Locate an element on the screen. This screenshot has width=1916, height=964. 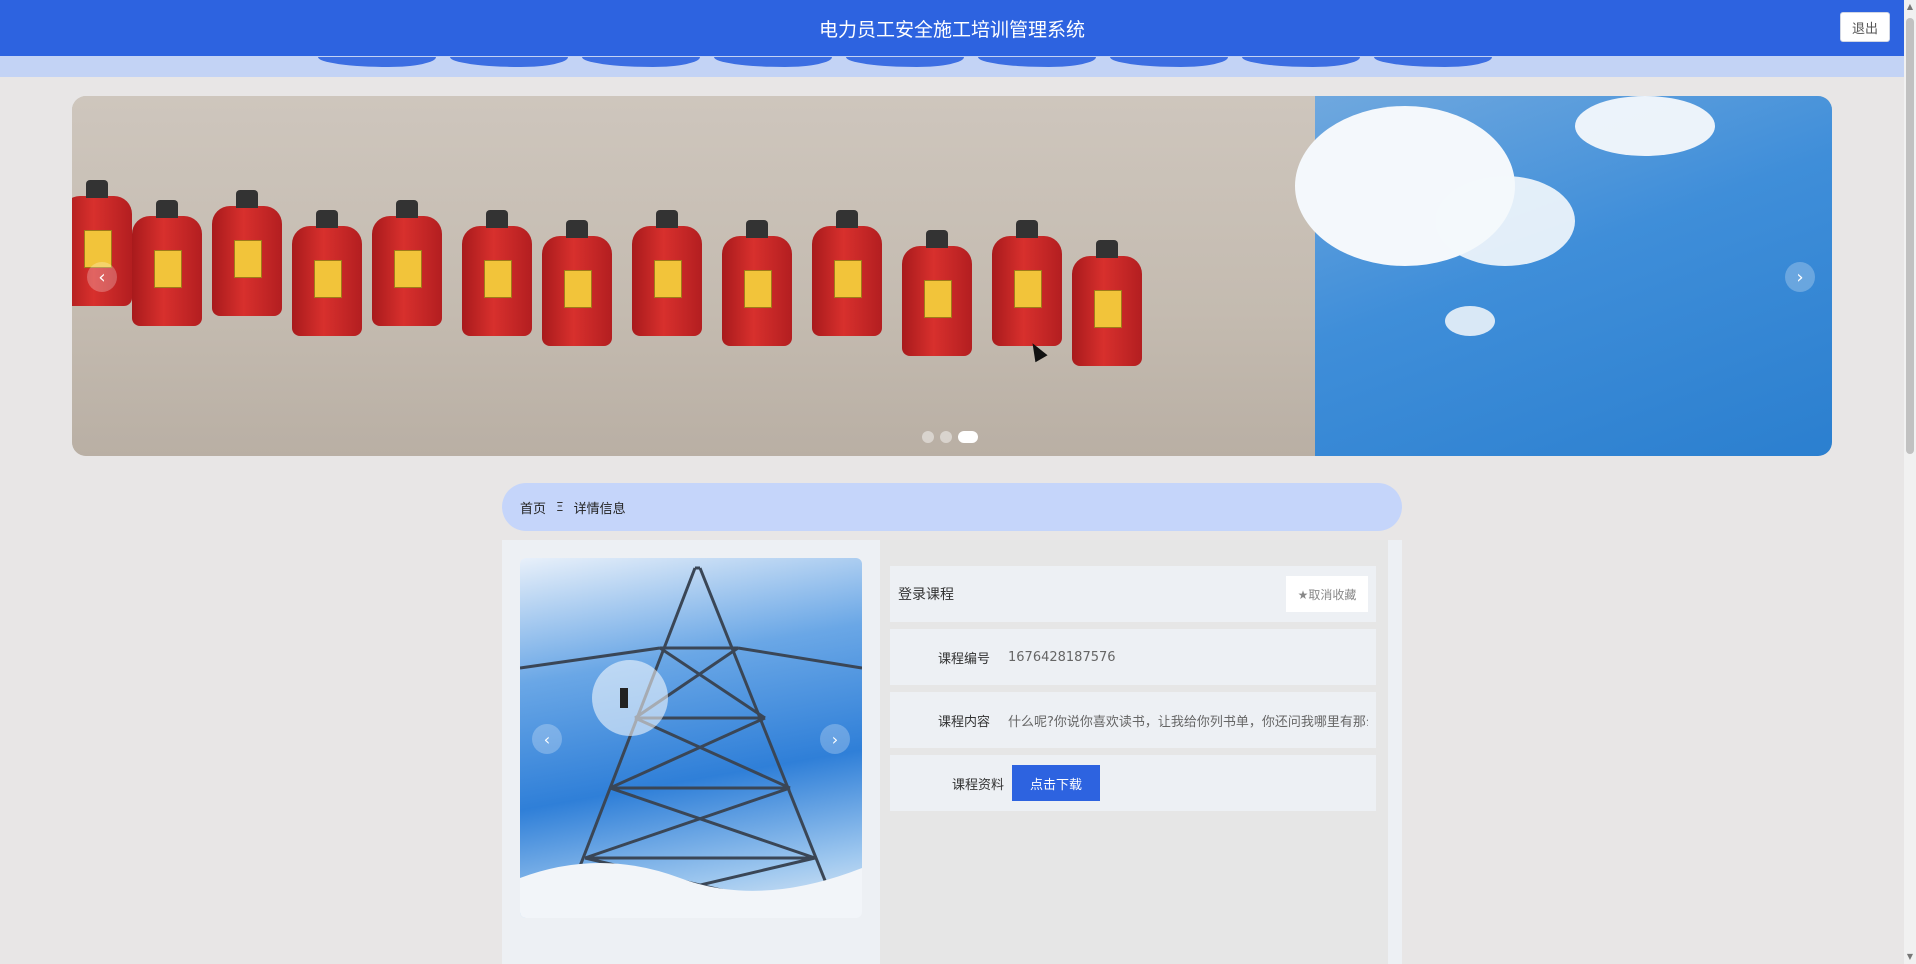
course-material-row: 课程资料 点击下载 is located at coordinates (1133, 783).